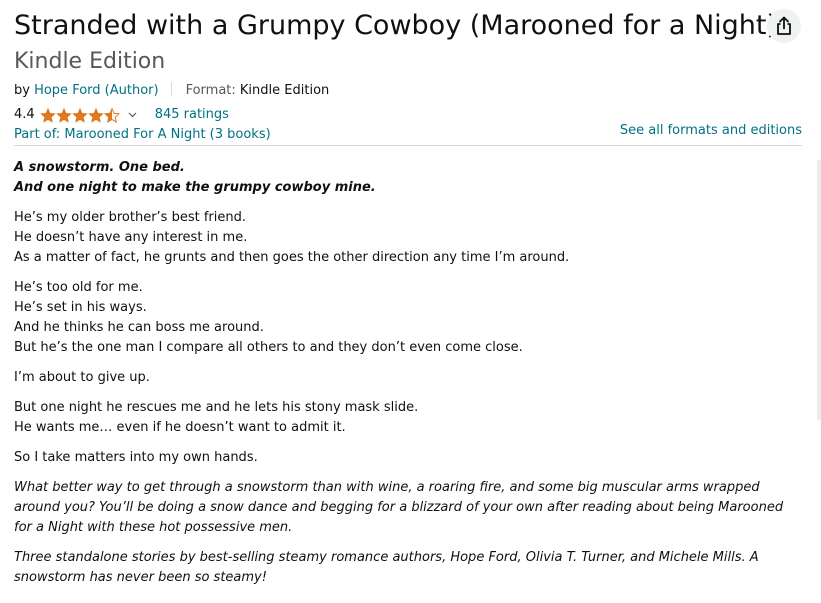  What do you see at coordinates (130, 217) in the screenshot?
I see `description-line: He’s my older brother’s best friend.` at bounding box center [130, 217].